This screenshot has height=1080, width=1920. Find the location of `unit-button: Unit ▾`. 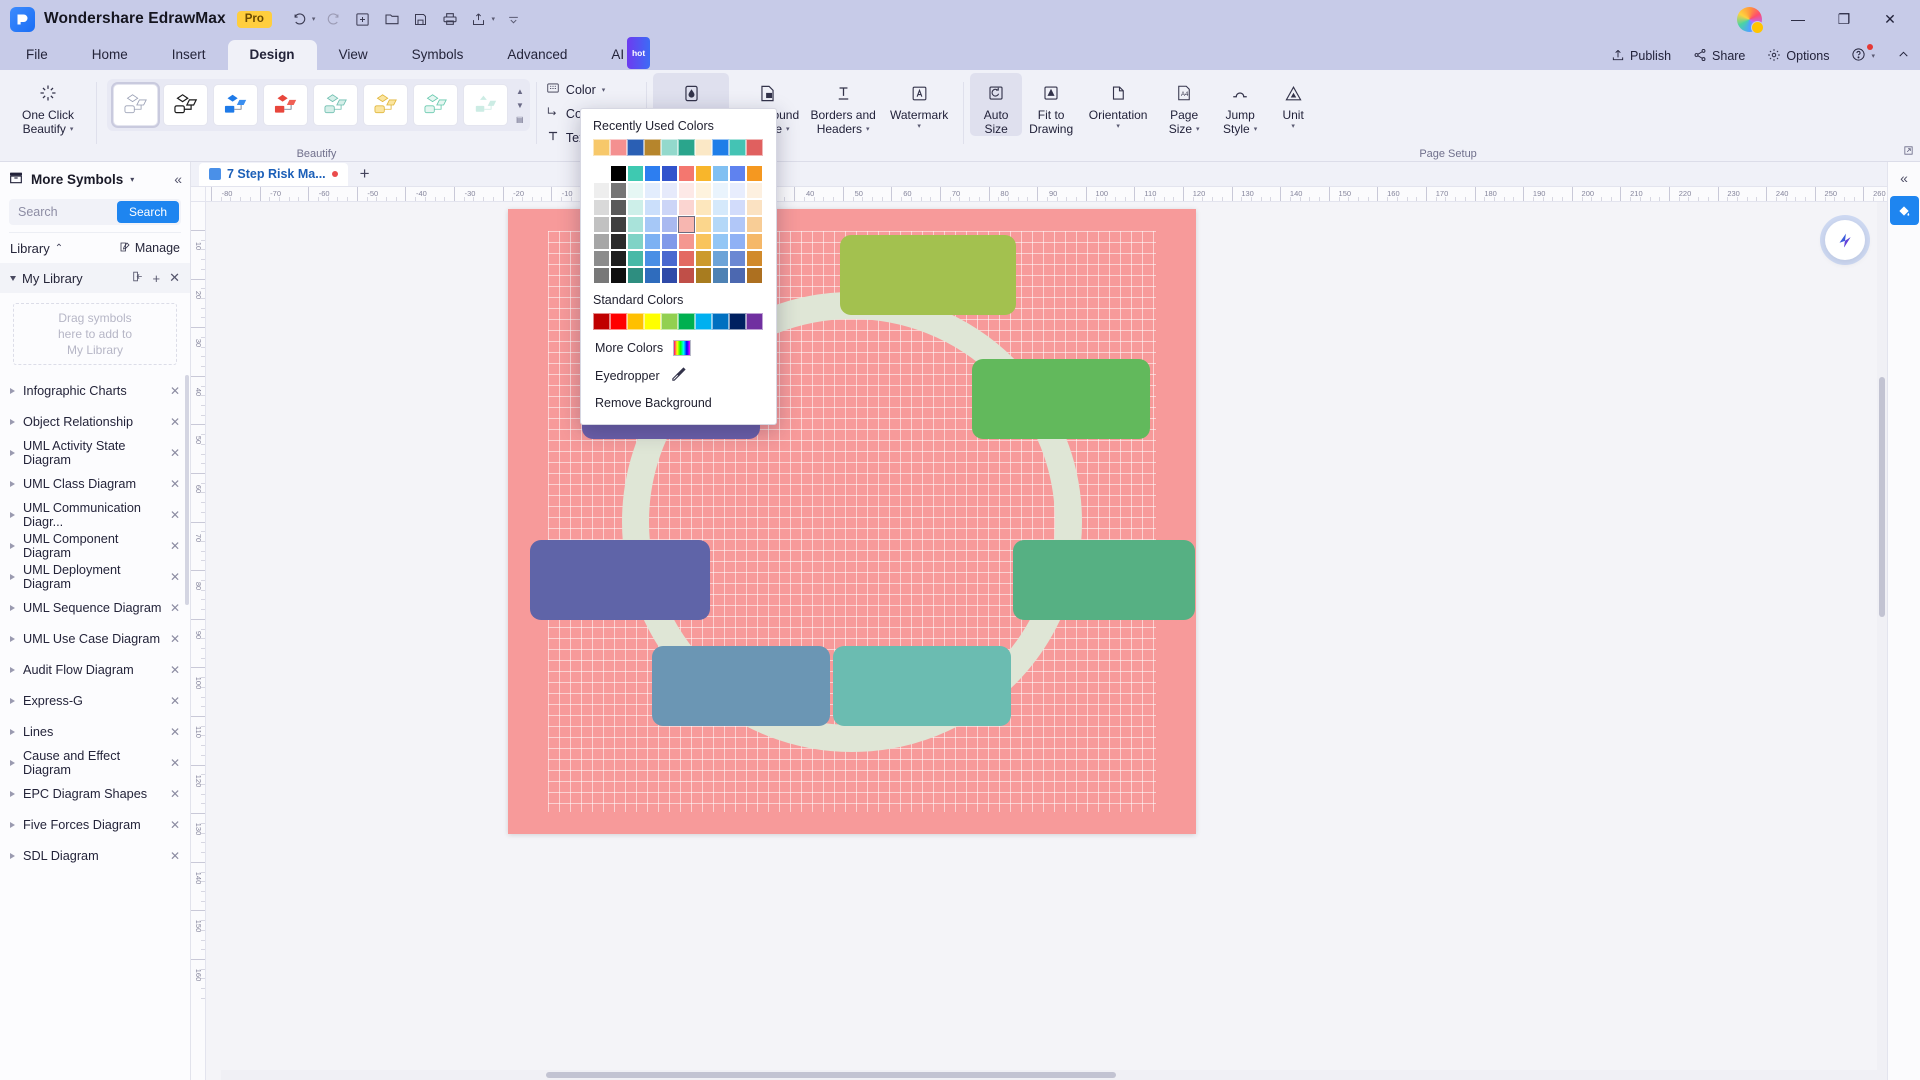

unit-button: Unit ▾ is located at coordinates (1293, 101).